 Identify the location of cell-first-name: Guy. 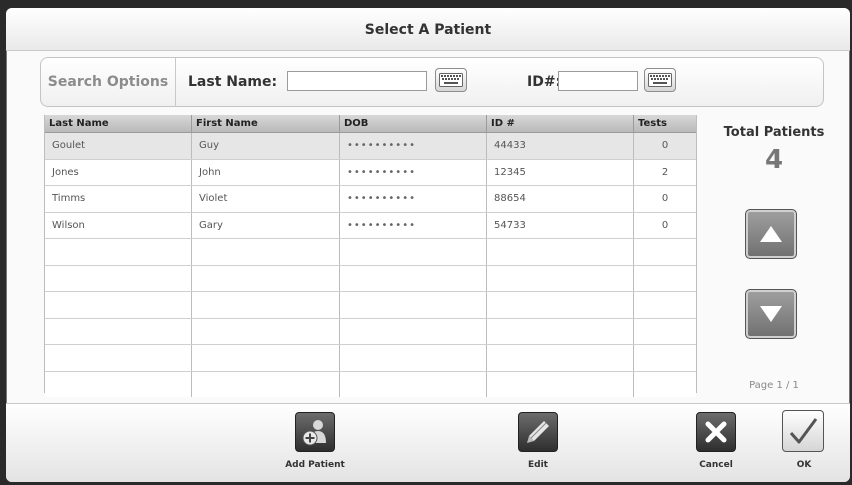
(266, 146).